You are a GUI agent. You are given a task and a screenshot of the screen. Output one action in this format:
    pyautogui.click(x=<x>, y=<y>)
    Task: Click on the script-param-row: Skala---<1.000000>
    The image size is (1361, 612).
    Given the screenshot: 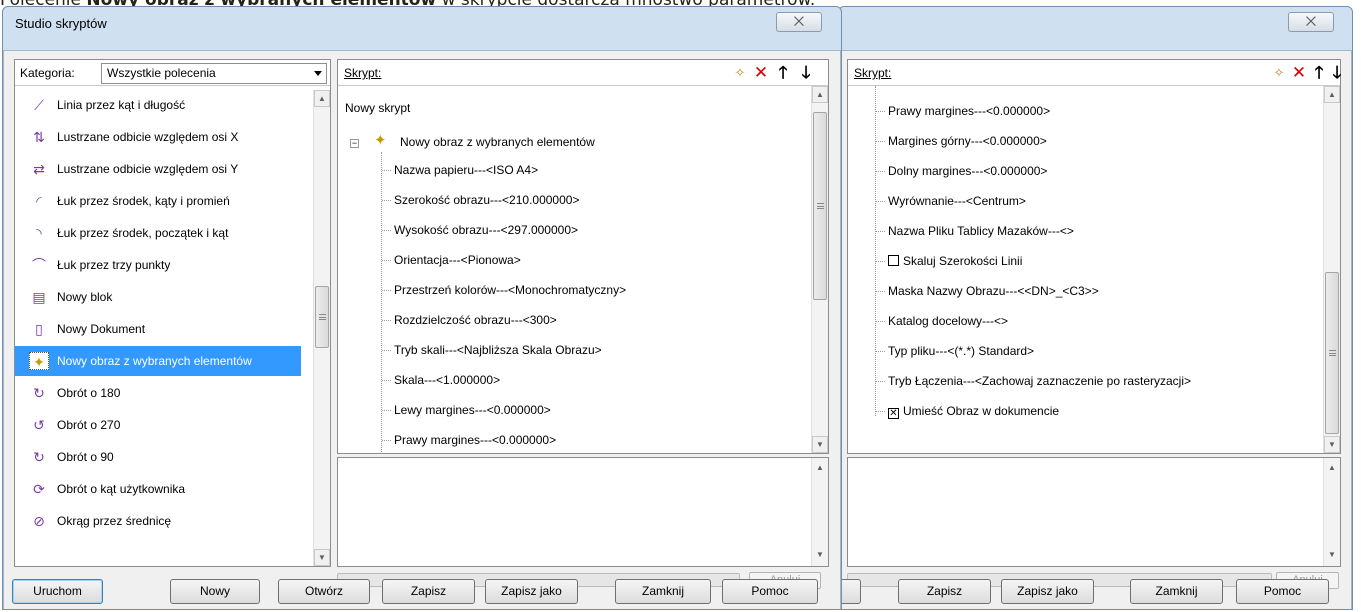 What is the action you would take?
    pyautogui.click(x=447, y=380)
    